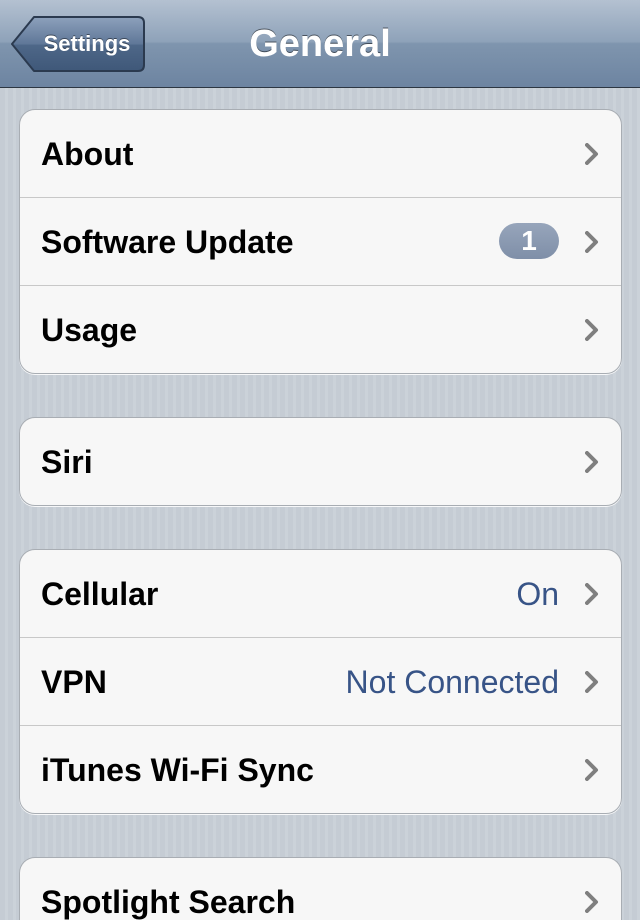 This screenshot has width=640, height=920. I want to click on back-button-label: Settings, so click(87, 43).